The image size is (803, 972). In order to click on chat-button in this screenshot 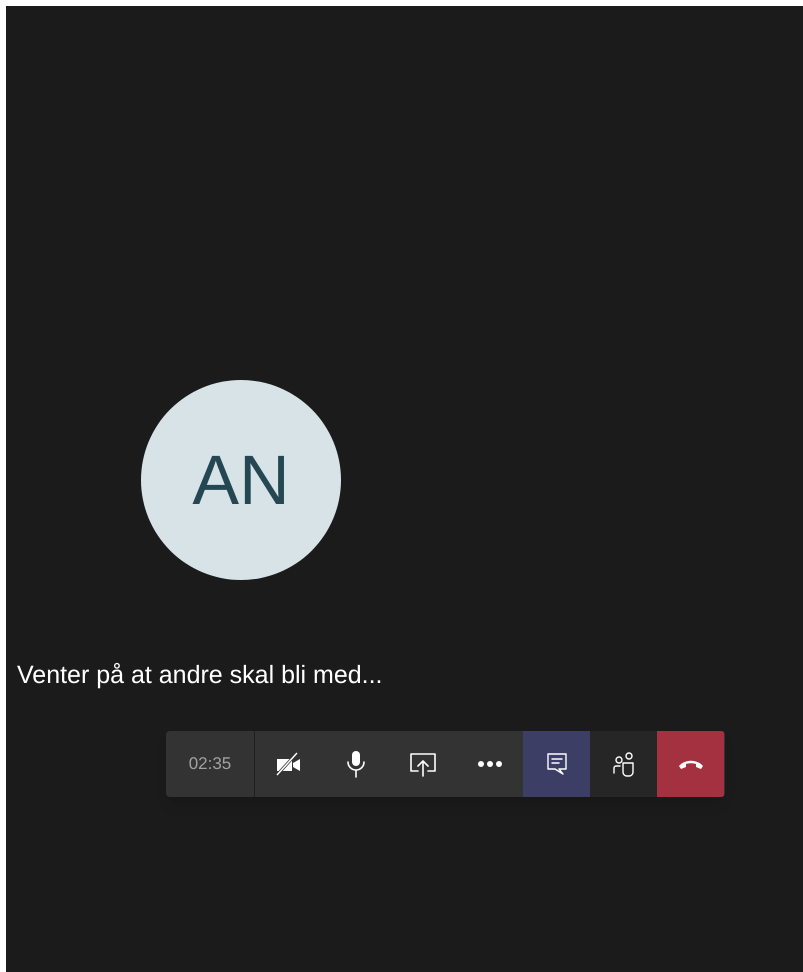, I will do `click(556, 764)`.